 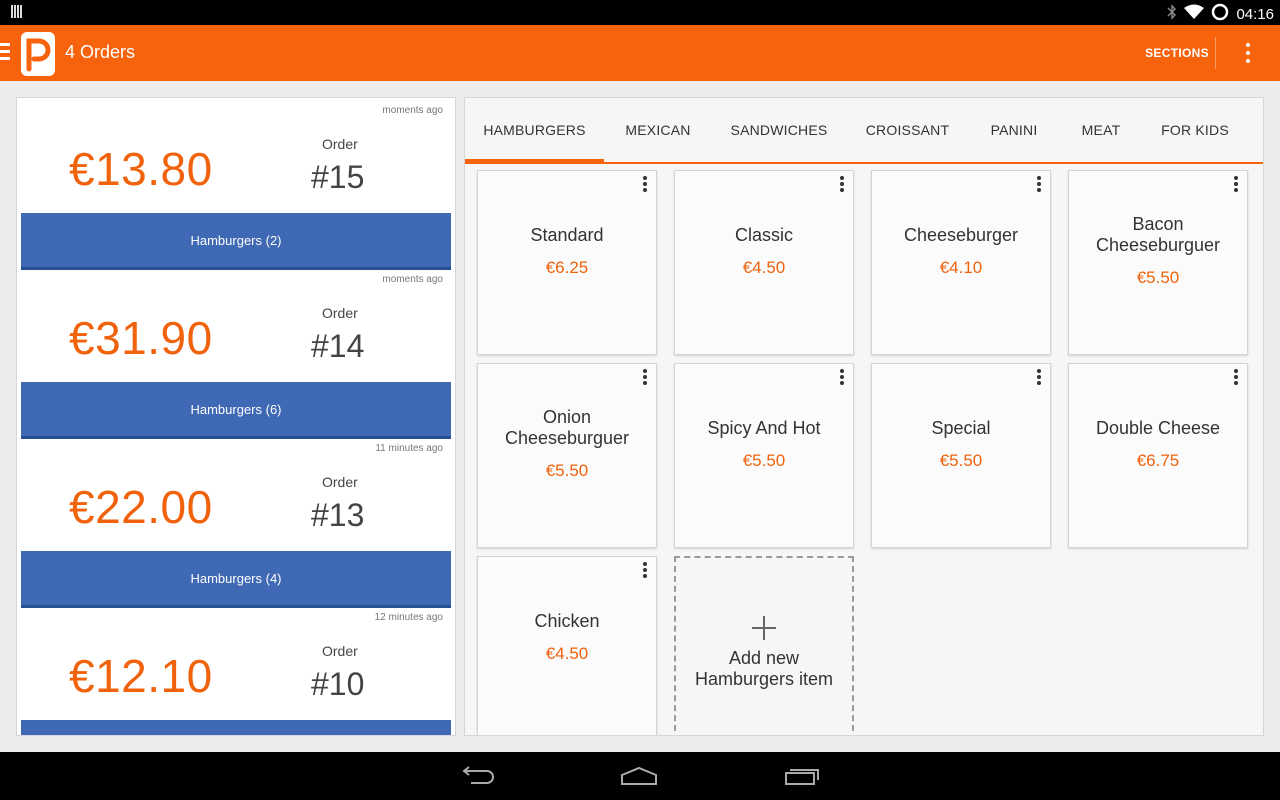 I want to click on sections-button: SECTIONS, so click(x=1177, y=53).